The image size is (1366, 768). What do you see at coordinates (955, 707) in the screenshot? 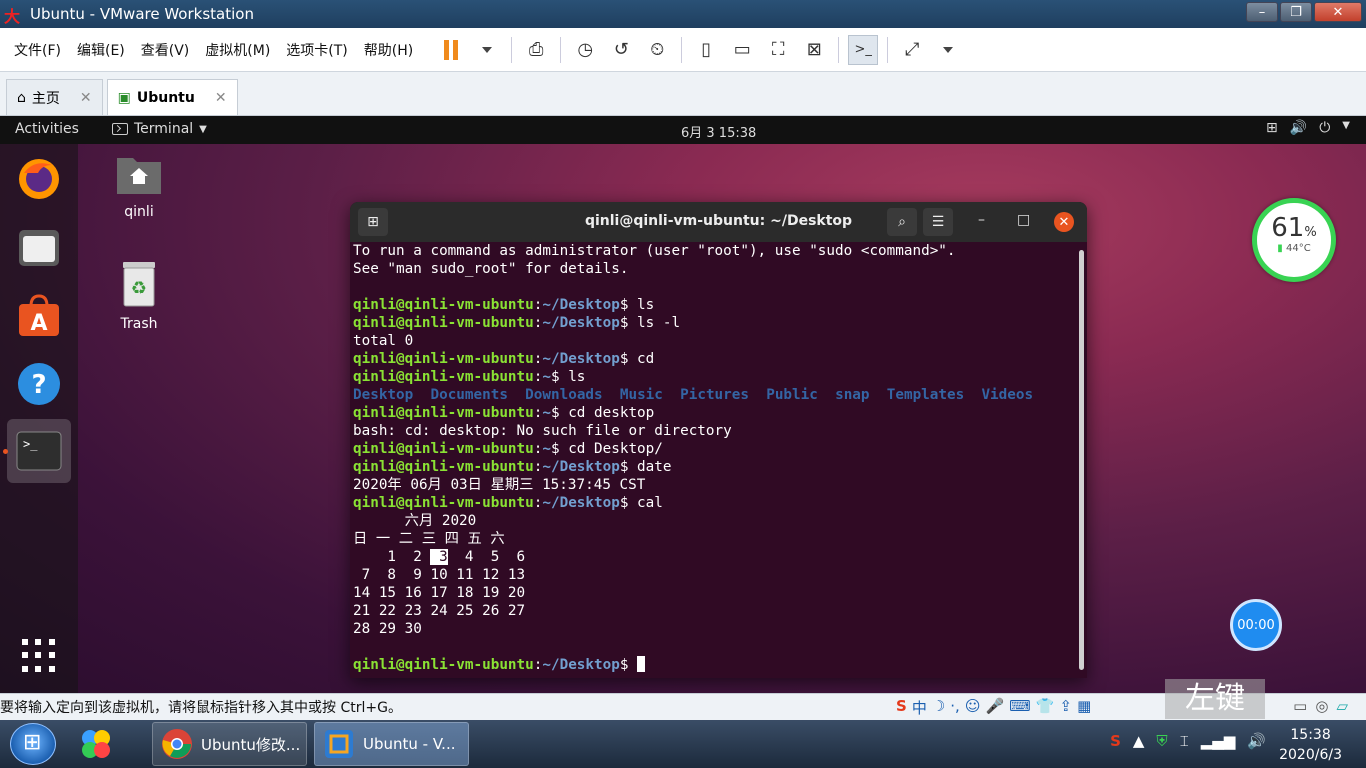
I see `punctuation-icon: ·,` at bounding box center [955, 707].